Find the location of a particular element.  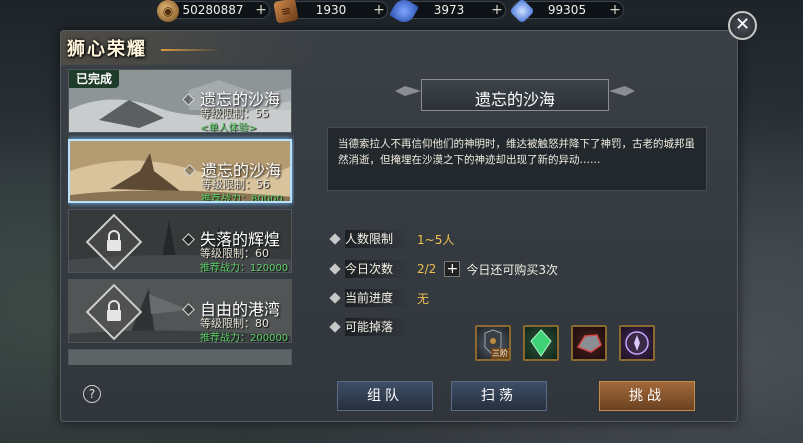

detail-title-frame: 遗忘的沙海 is located at coordinates (515, 95).